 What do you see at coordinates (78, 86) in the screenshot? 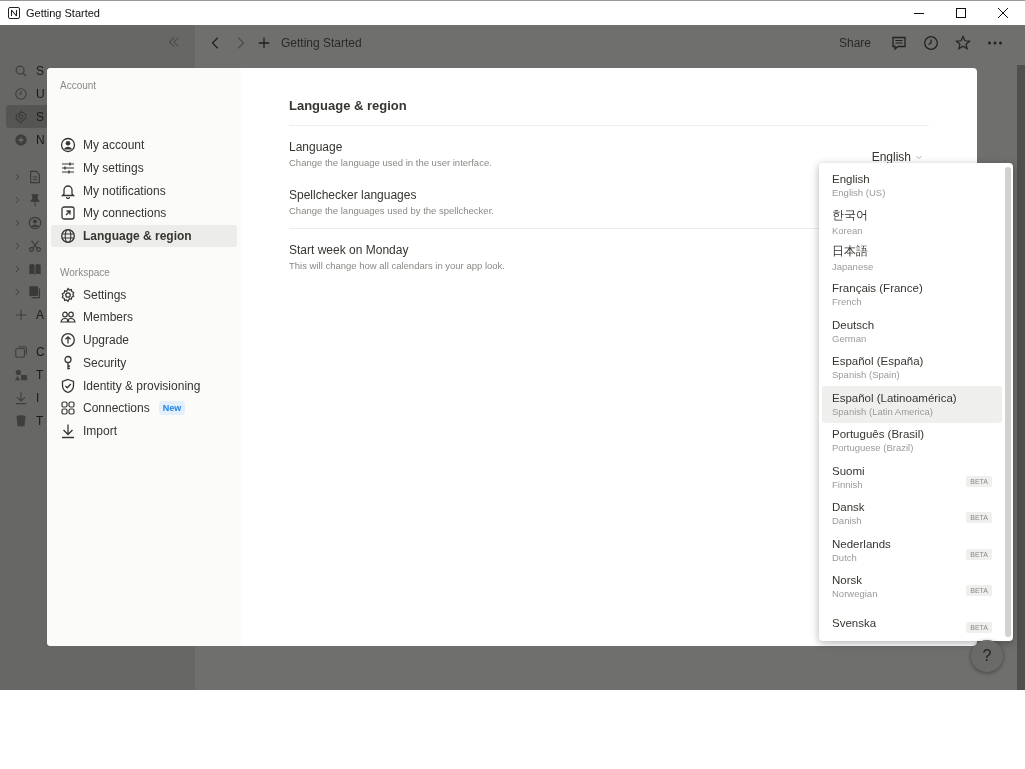
I see `section-heading: Account` at bounding box center [78, 86].